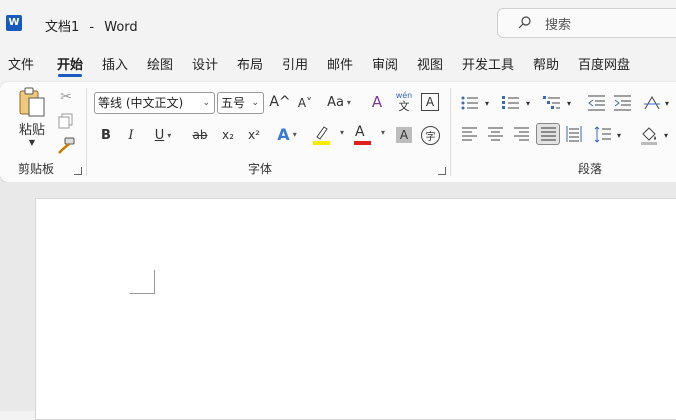  I want to click on tab-insert: 插入, so click(115, 63).